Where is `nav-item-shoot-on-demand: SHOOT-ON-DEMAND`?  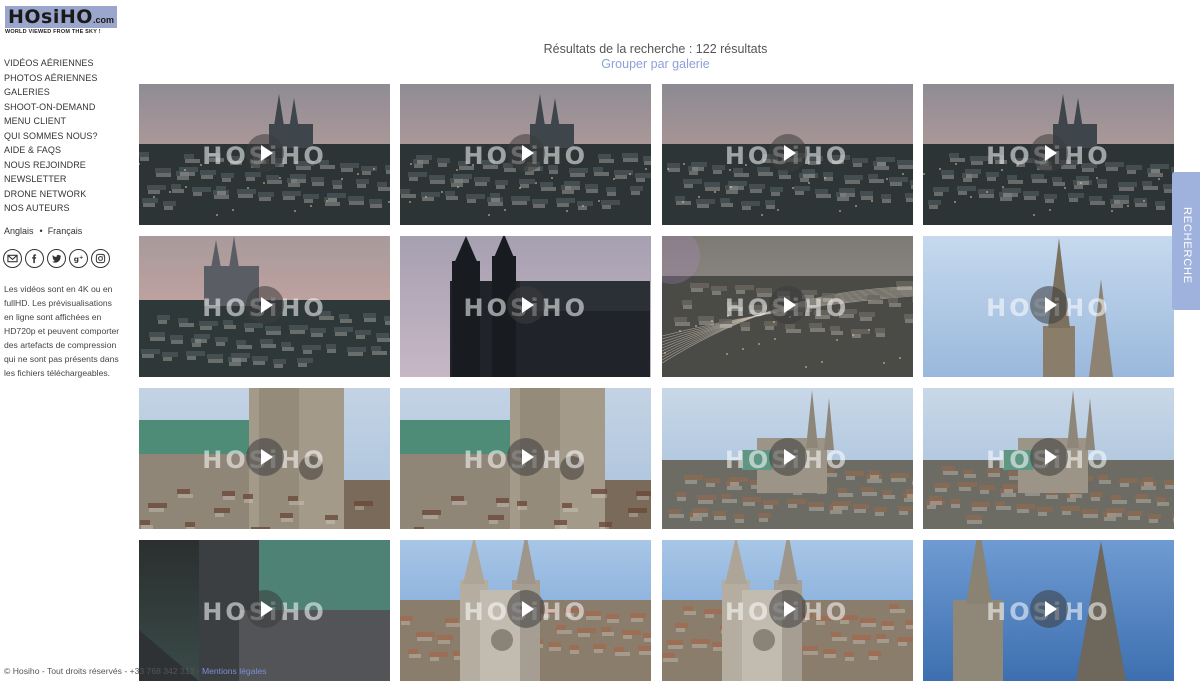 nav-item-shoot-on-demand: SHOOT-ON-DEMAND is located at coordinates (51, 107).